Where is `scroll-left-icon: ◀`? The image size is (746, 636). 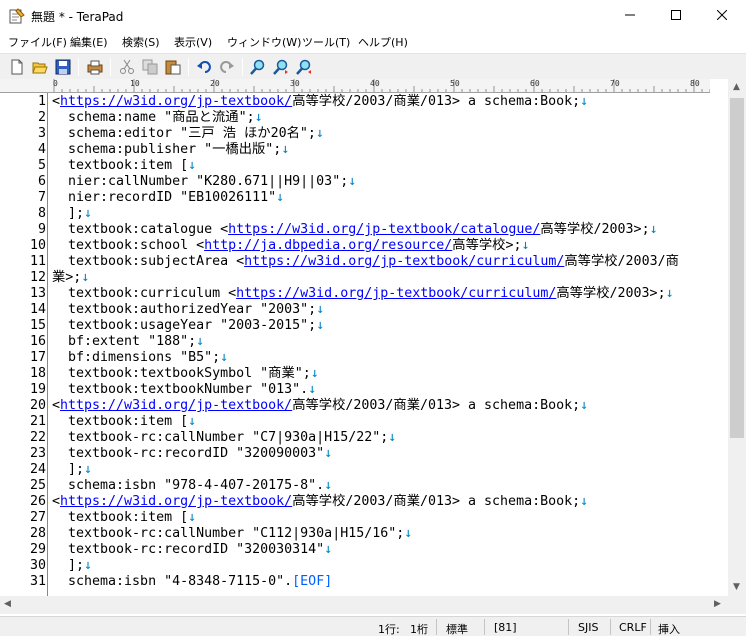 scroll-left-icon: ◀ is located at coordinates (7, 604).